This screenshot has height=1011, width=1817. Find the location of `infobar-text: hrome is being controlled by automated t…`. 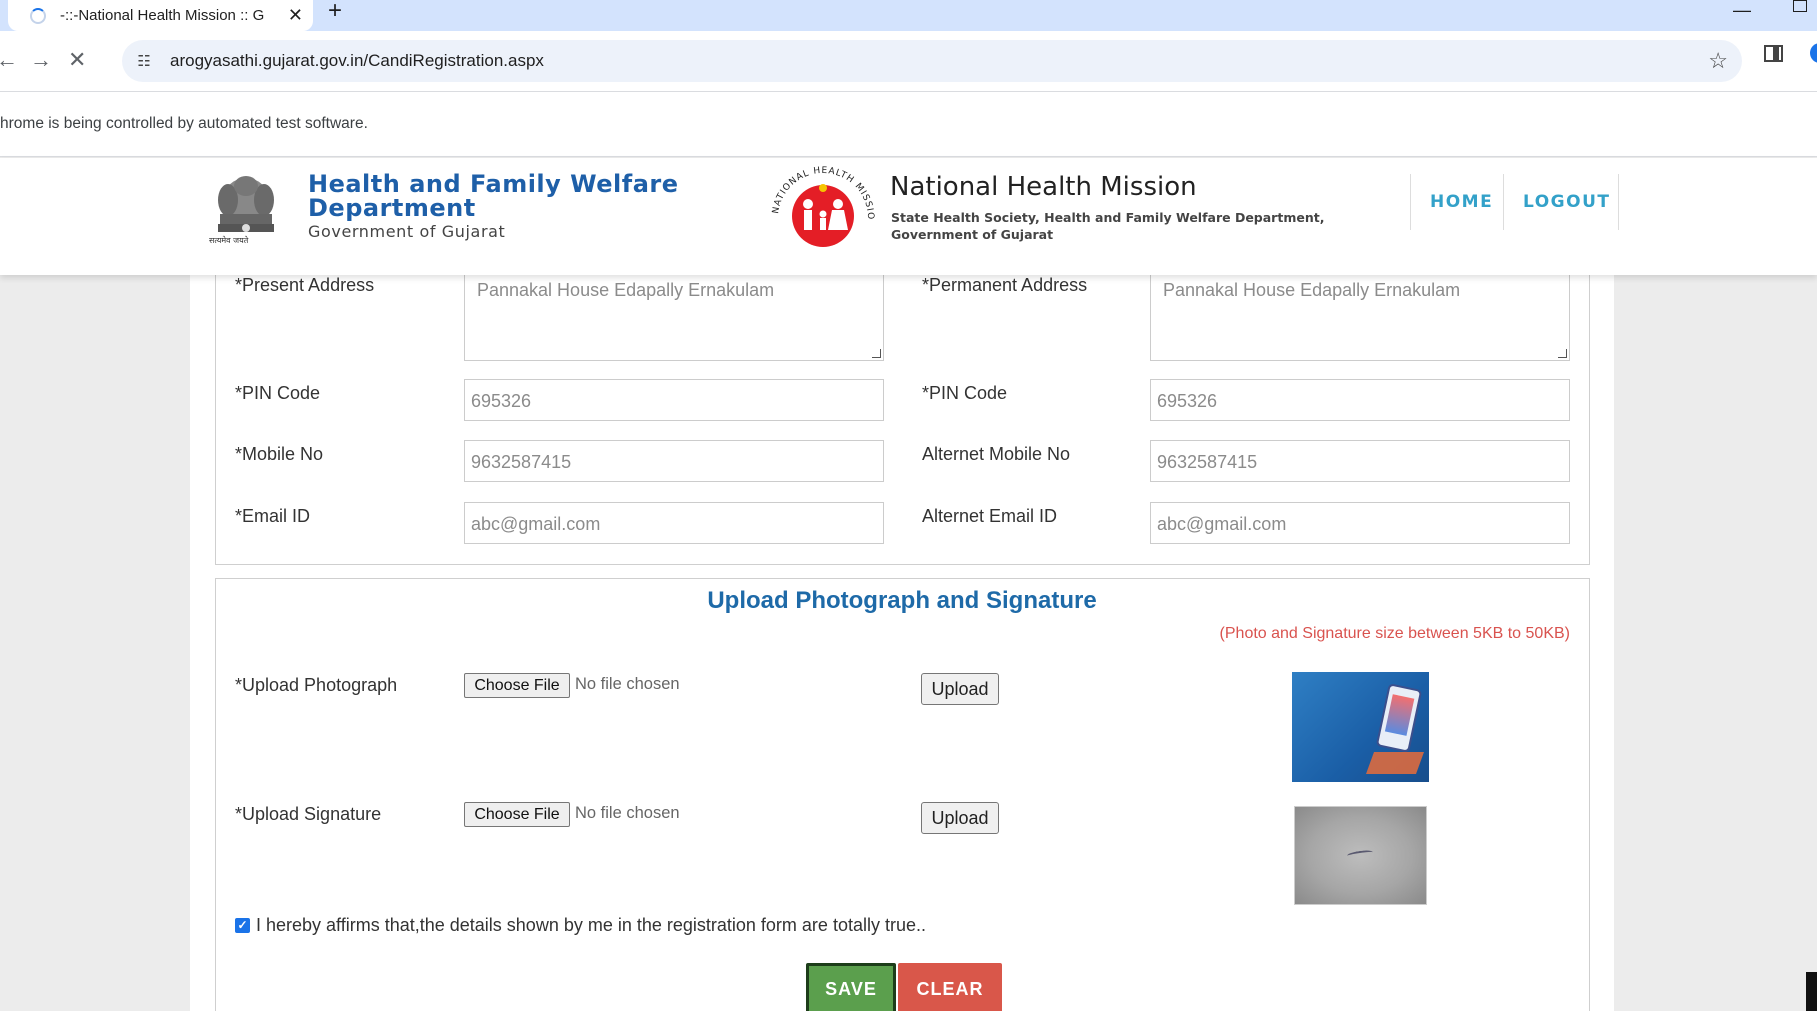

infobar-text: hrome is being controlled by automated t… is located at coordinates (184, 123).